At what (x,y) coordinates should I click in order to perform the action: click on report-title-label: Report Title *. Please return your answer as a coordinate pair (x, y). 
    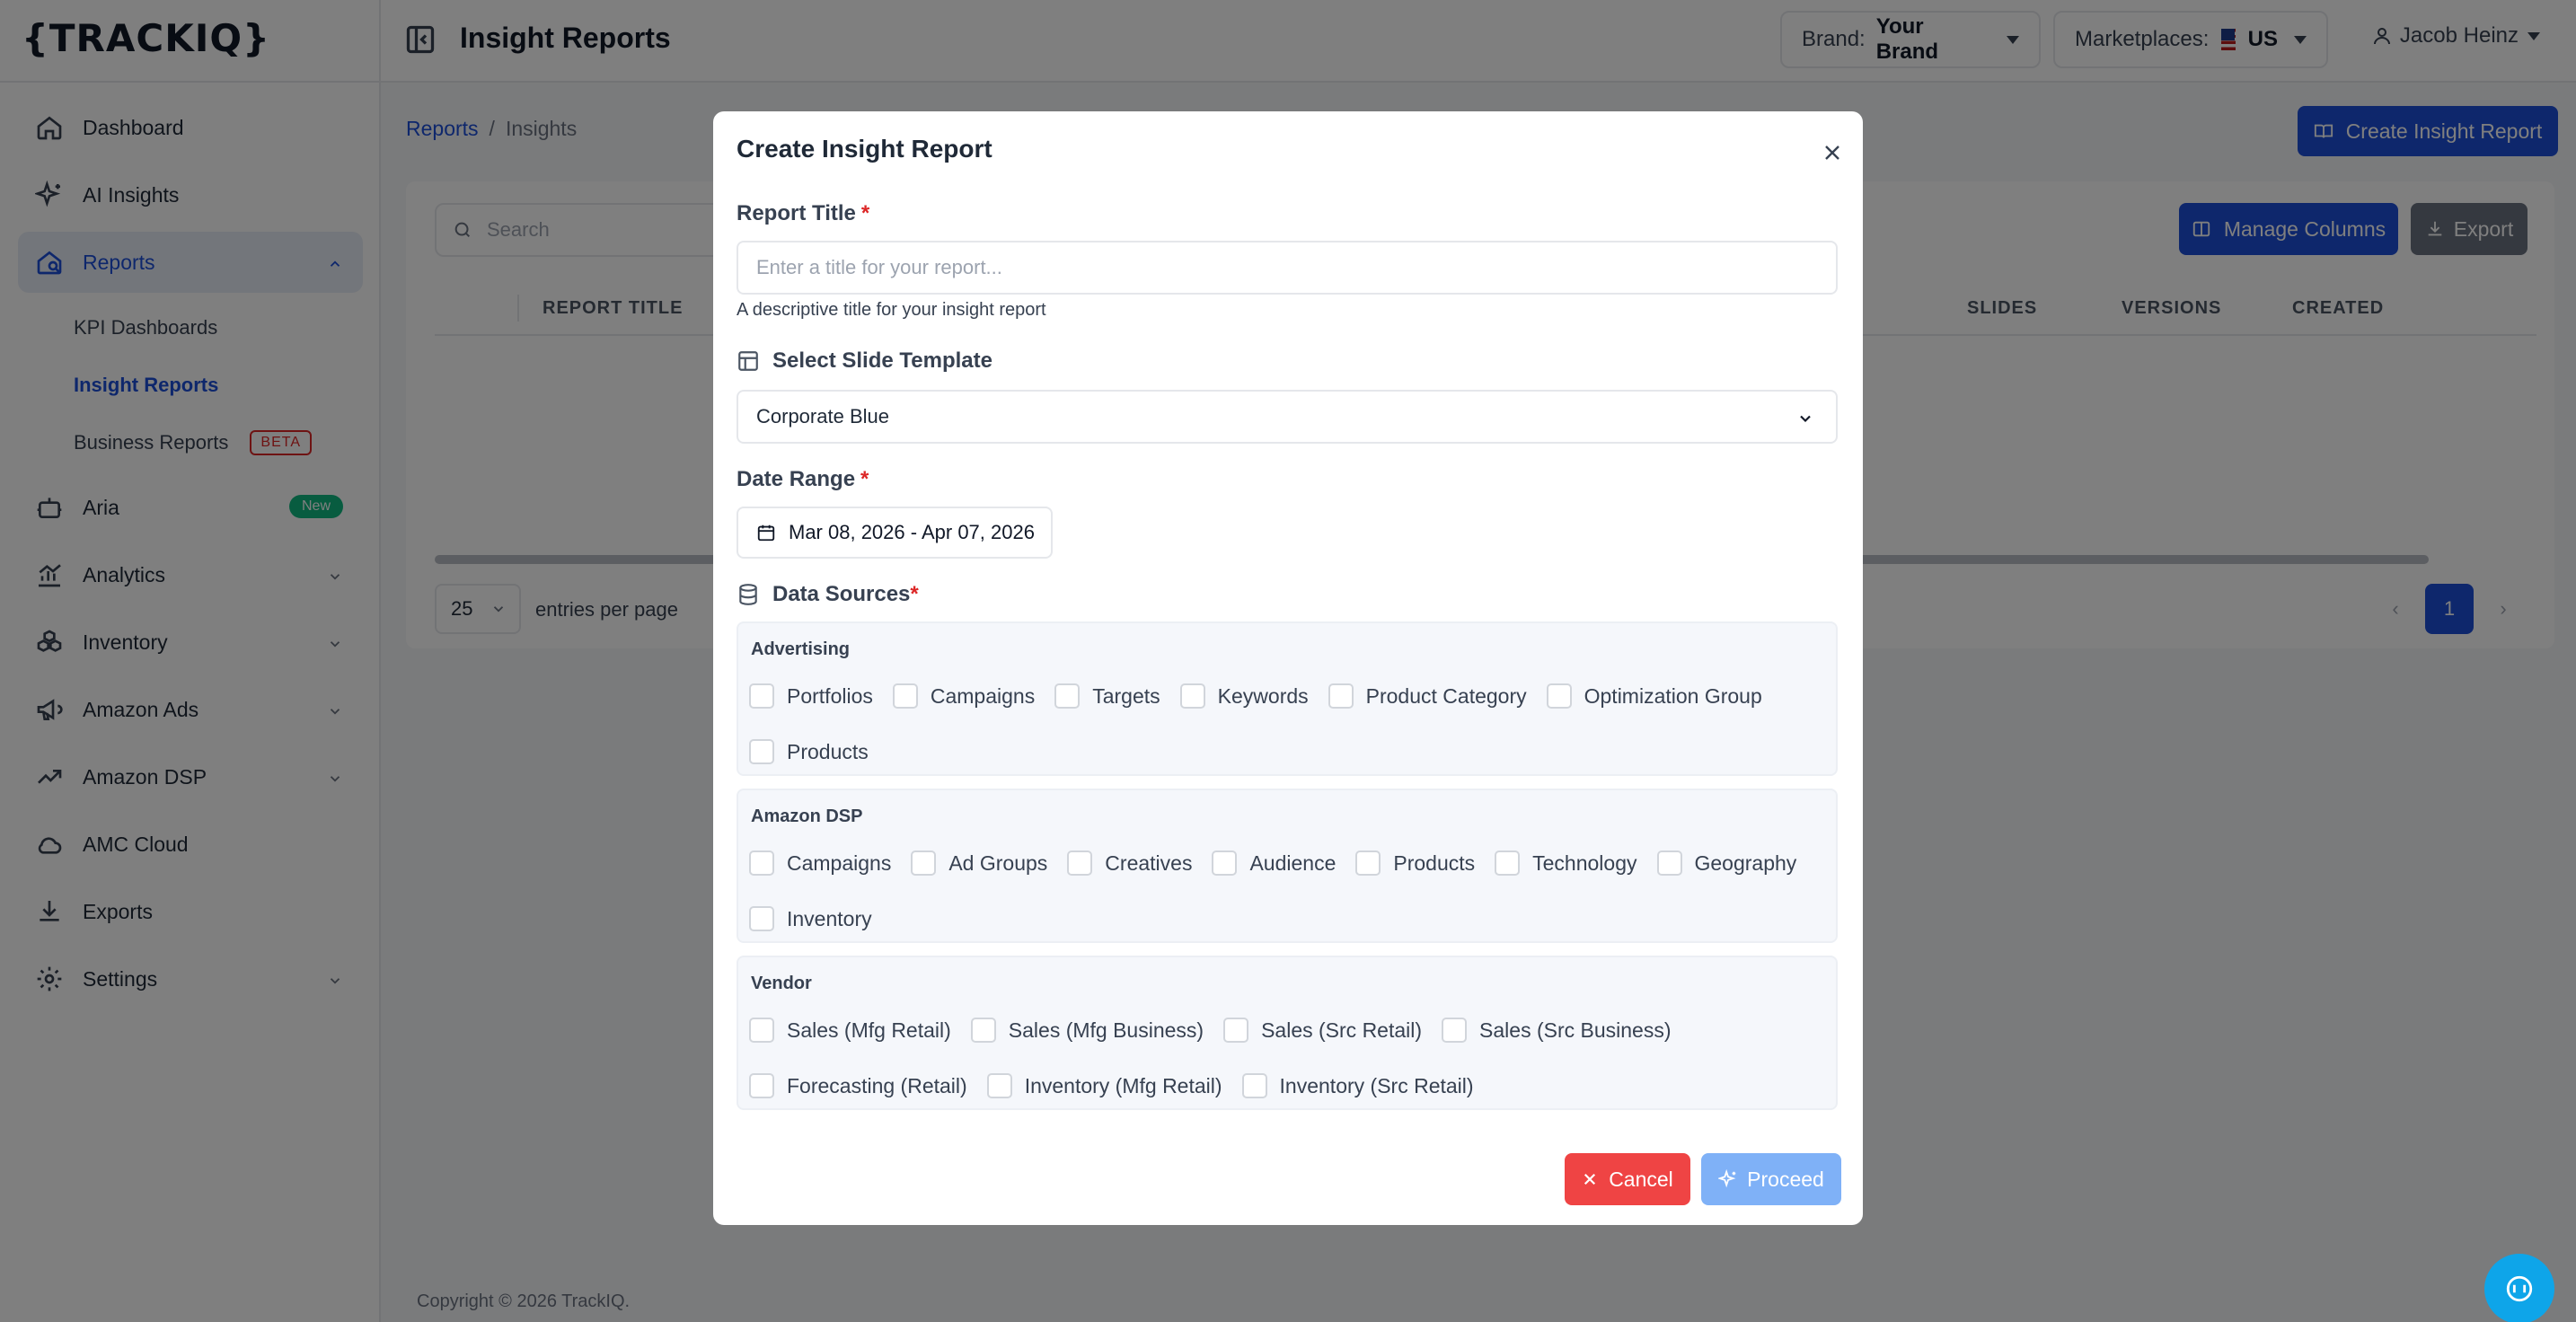
    Looking at the image, I should click on (803, 213).